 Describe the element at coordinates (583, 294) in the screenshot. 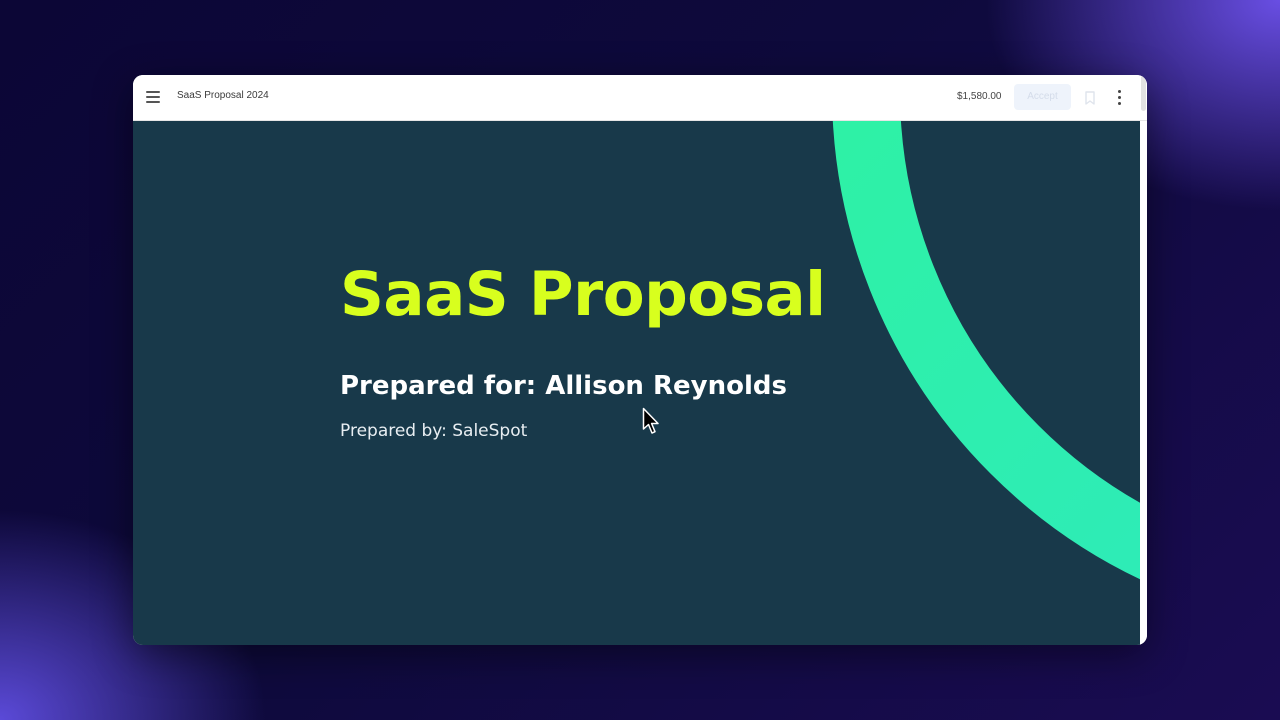

I see `slide-title: SaaS Proposal` at that location.